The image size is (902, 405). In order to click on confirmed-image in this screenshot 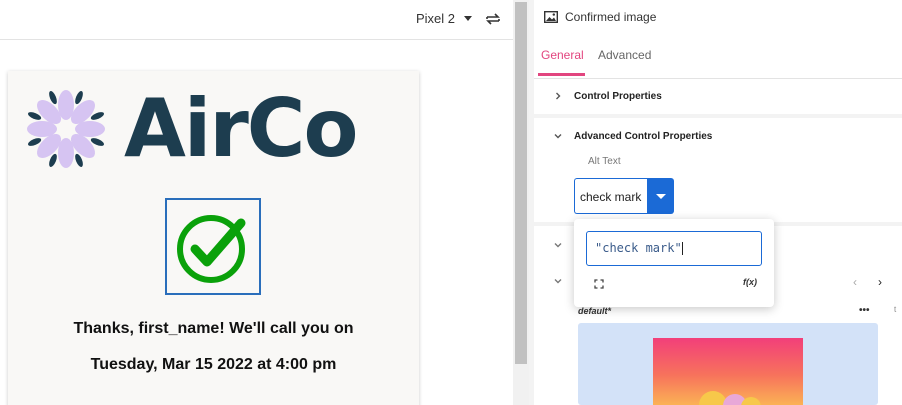, I will do `click(213, 246)`.